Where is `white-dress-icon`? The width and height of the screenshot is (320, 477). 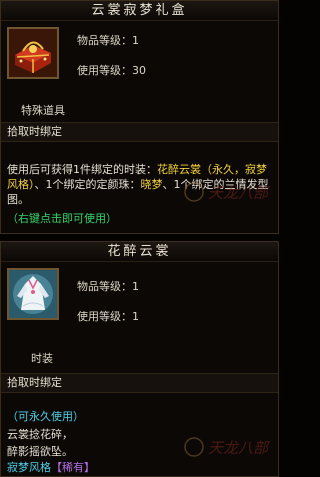 white-dress-icon is located at coordinates (33, 294).